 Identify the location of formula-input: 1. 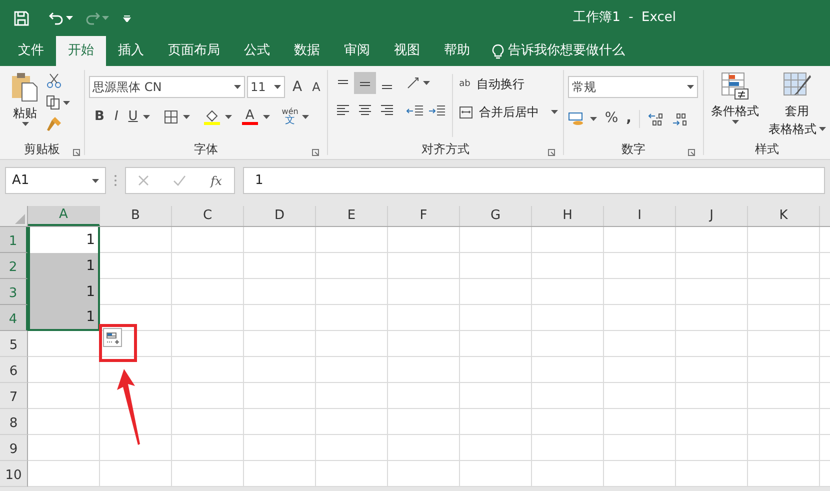
(534, 180).